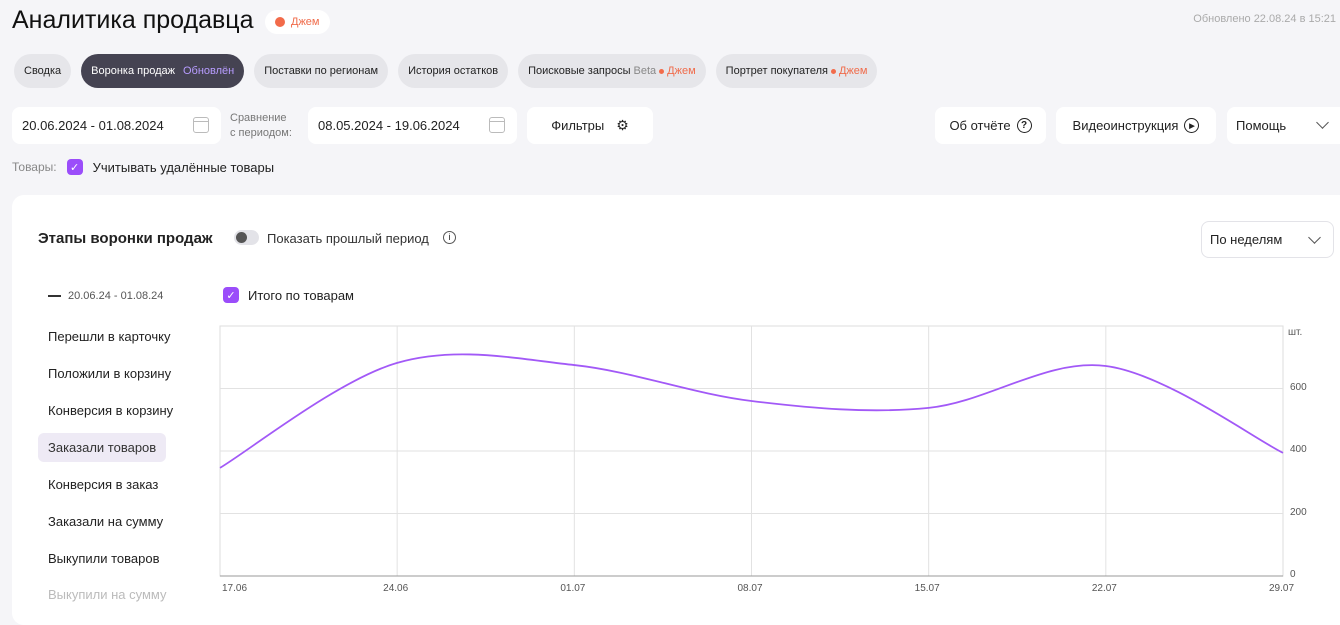 The width and height of the screenshot is (1340, 625). Describe the element at coordinates (1282, 588) in the screenshot. I see `x-tick-label: 29.07` at that location.